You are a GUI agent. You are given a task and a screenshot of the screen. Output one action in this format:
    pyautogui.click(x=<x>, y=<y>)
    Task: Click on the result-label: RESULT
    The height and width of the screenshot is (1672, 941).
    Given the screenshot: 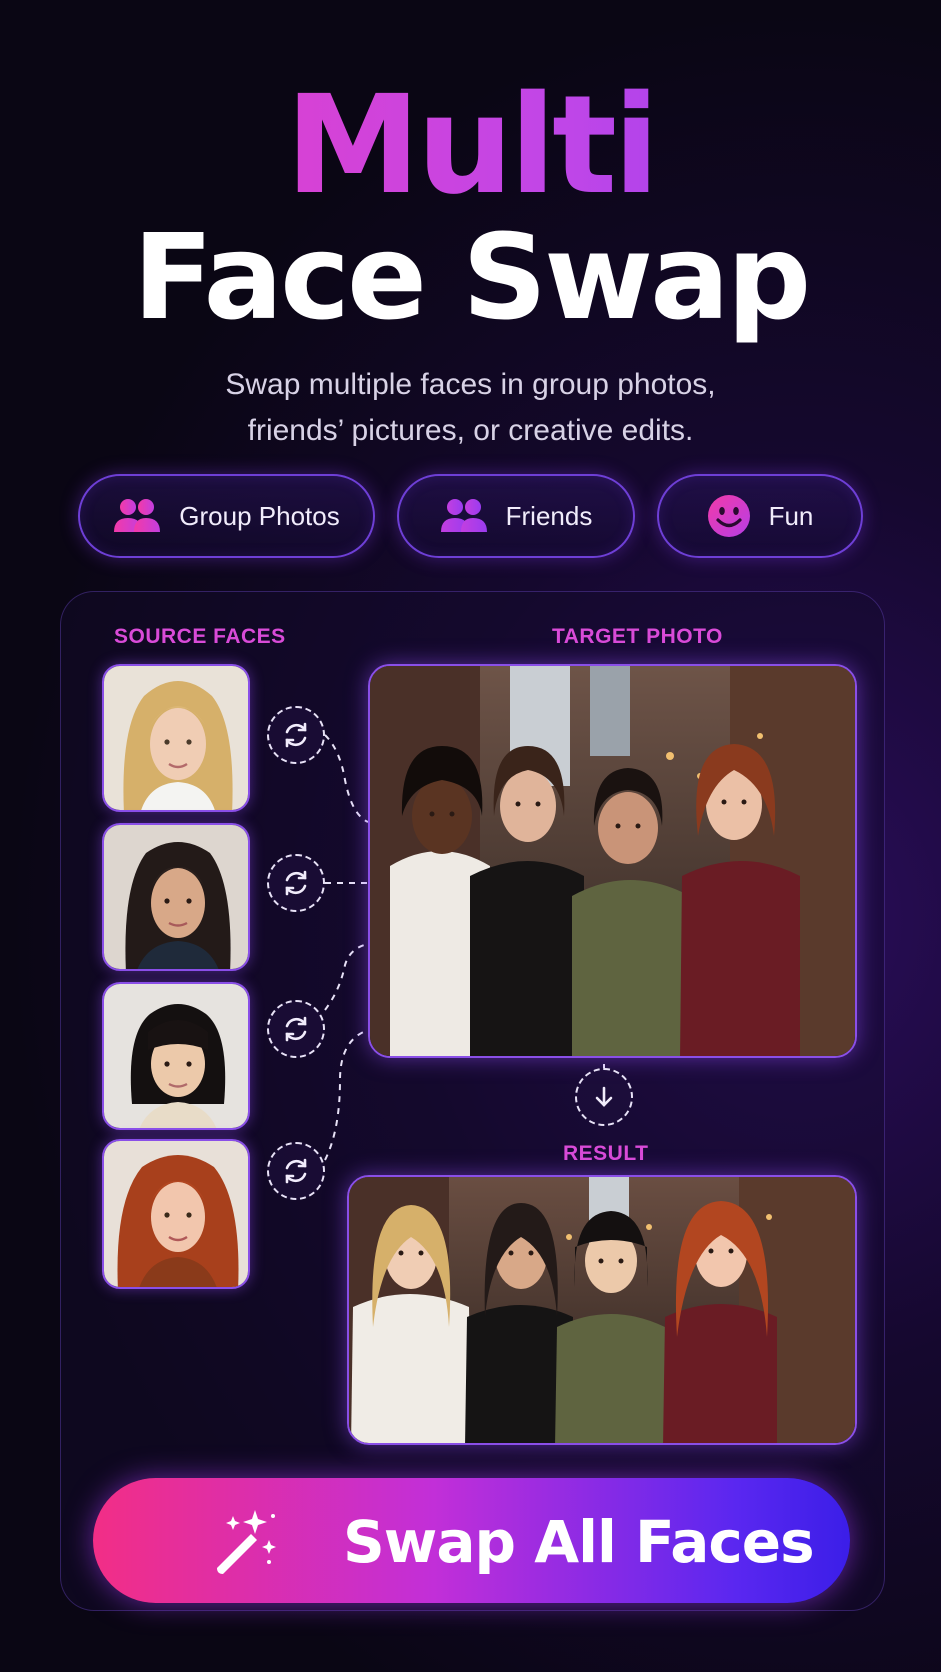 What is the action you would take?
    pyautogui.click(x=606, y=1153)
    